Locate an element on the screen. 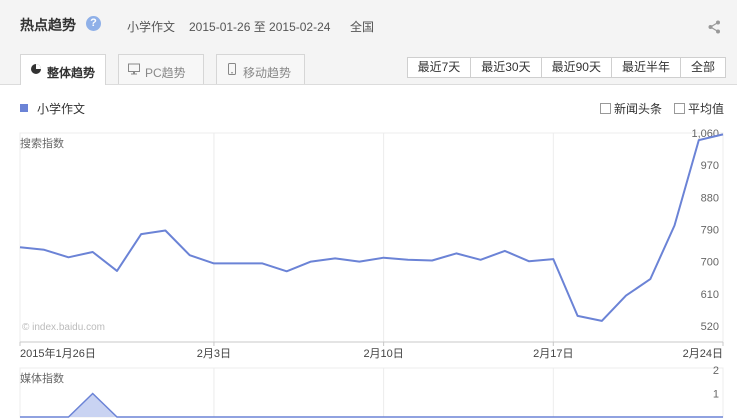  x-tick-label: 2015年1月26日 is located at coordinates (58, 353).